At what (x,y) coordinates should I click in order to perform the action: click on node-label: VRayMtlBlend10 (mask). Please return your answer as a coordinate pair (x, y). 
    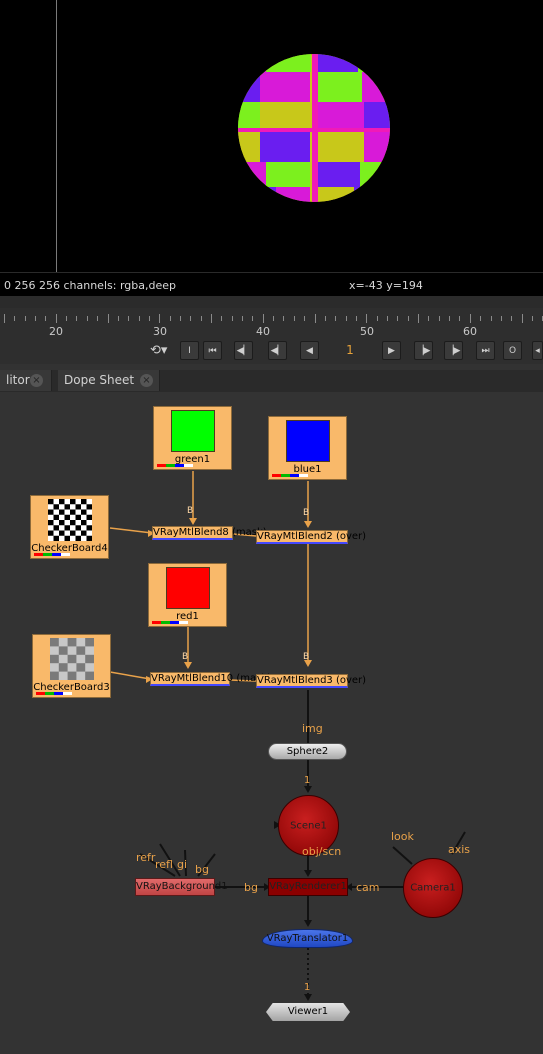
    Looking at the image, I should click on (211, 678).